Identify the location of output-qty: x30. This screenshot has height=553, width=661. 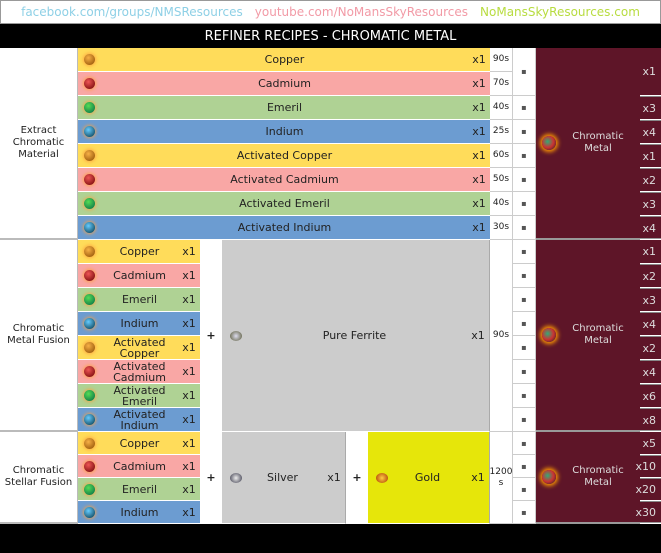
(648, 512).